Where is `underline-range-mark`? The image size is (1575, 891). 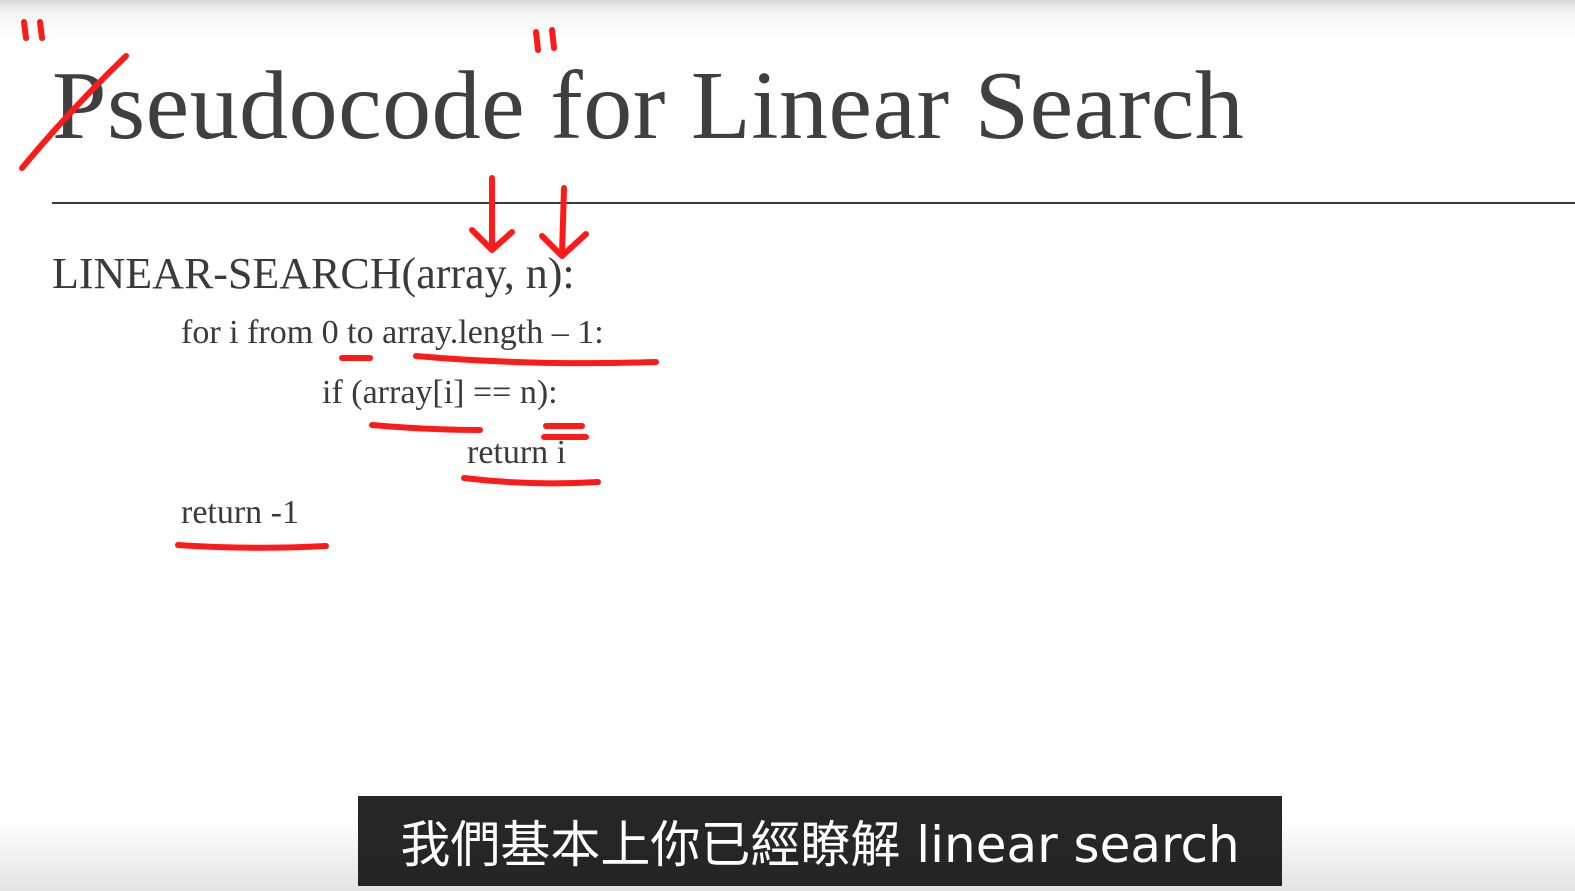
underline-range-mark is located at coordinates (536, 360).